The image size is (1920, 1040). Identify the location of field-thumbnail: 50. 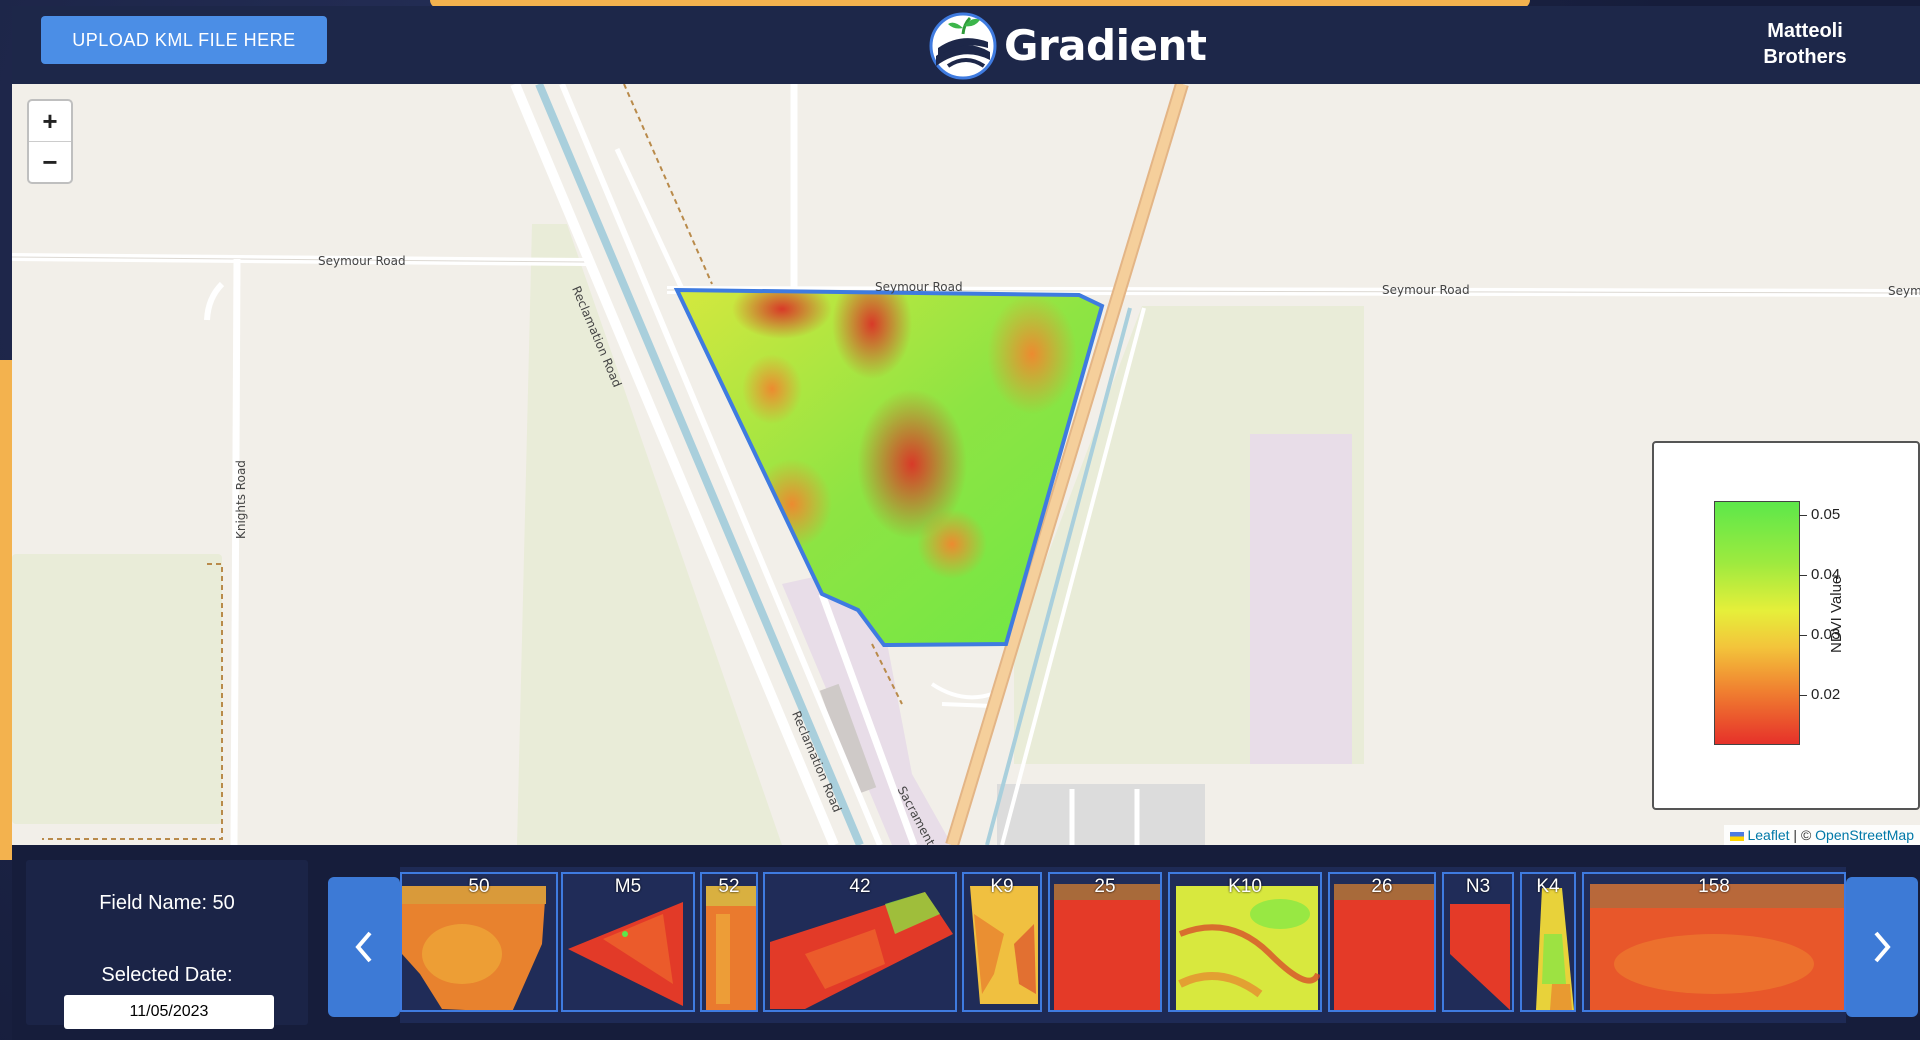
(479, 942).